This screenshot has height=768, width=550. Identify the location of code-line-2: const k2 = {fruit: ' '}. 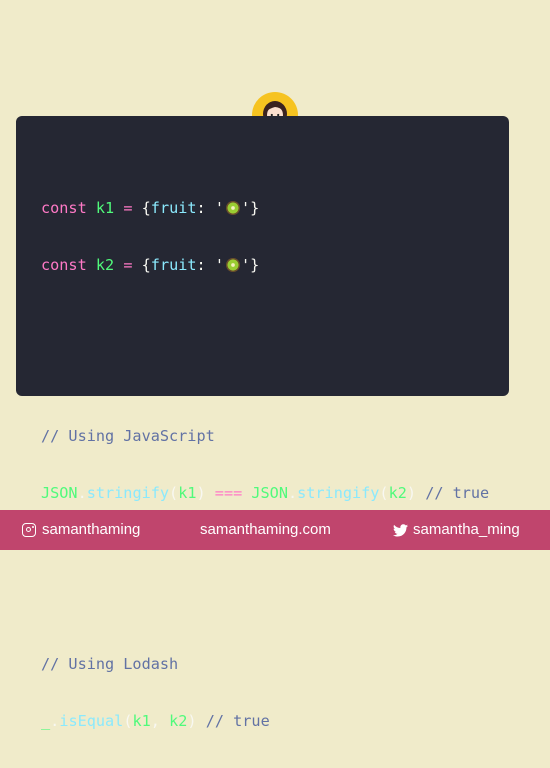
(270, 265).